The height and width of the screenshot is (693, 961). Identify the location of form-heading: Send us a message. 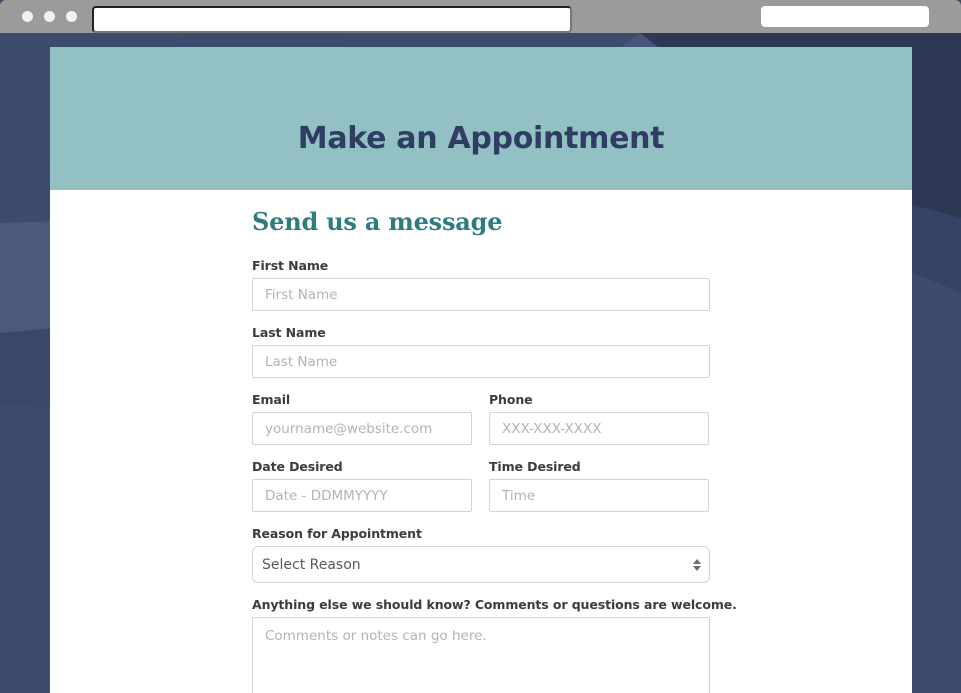
(377, 221).